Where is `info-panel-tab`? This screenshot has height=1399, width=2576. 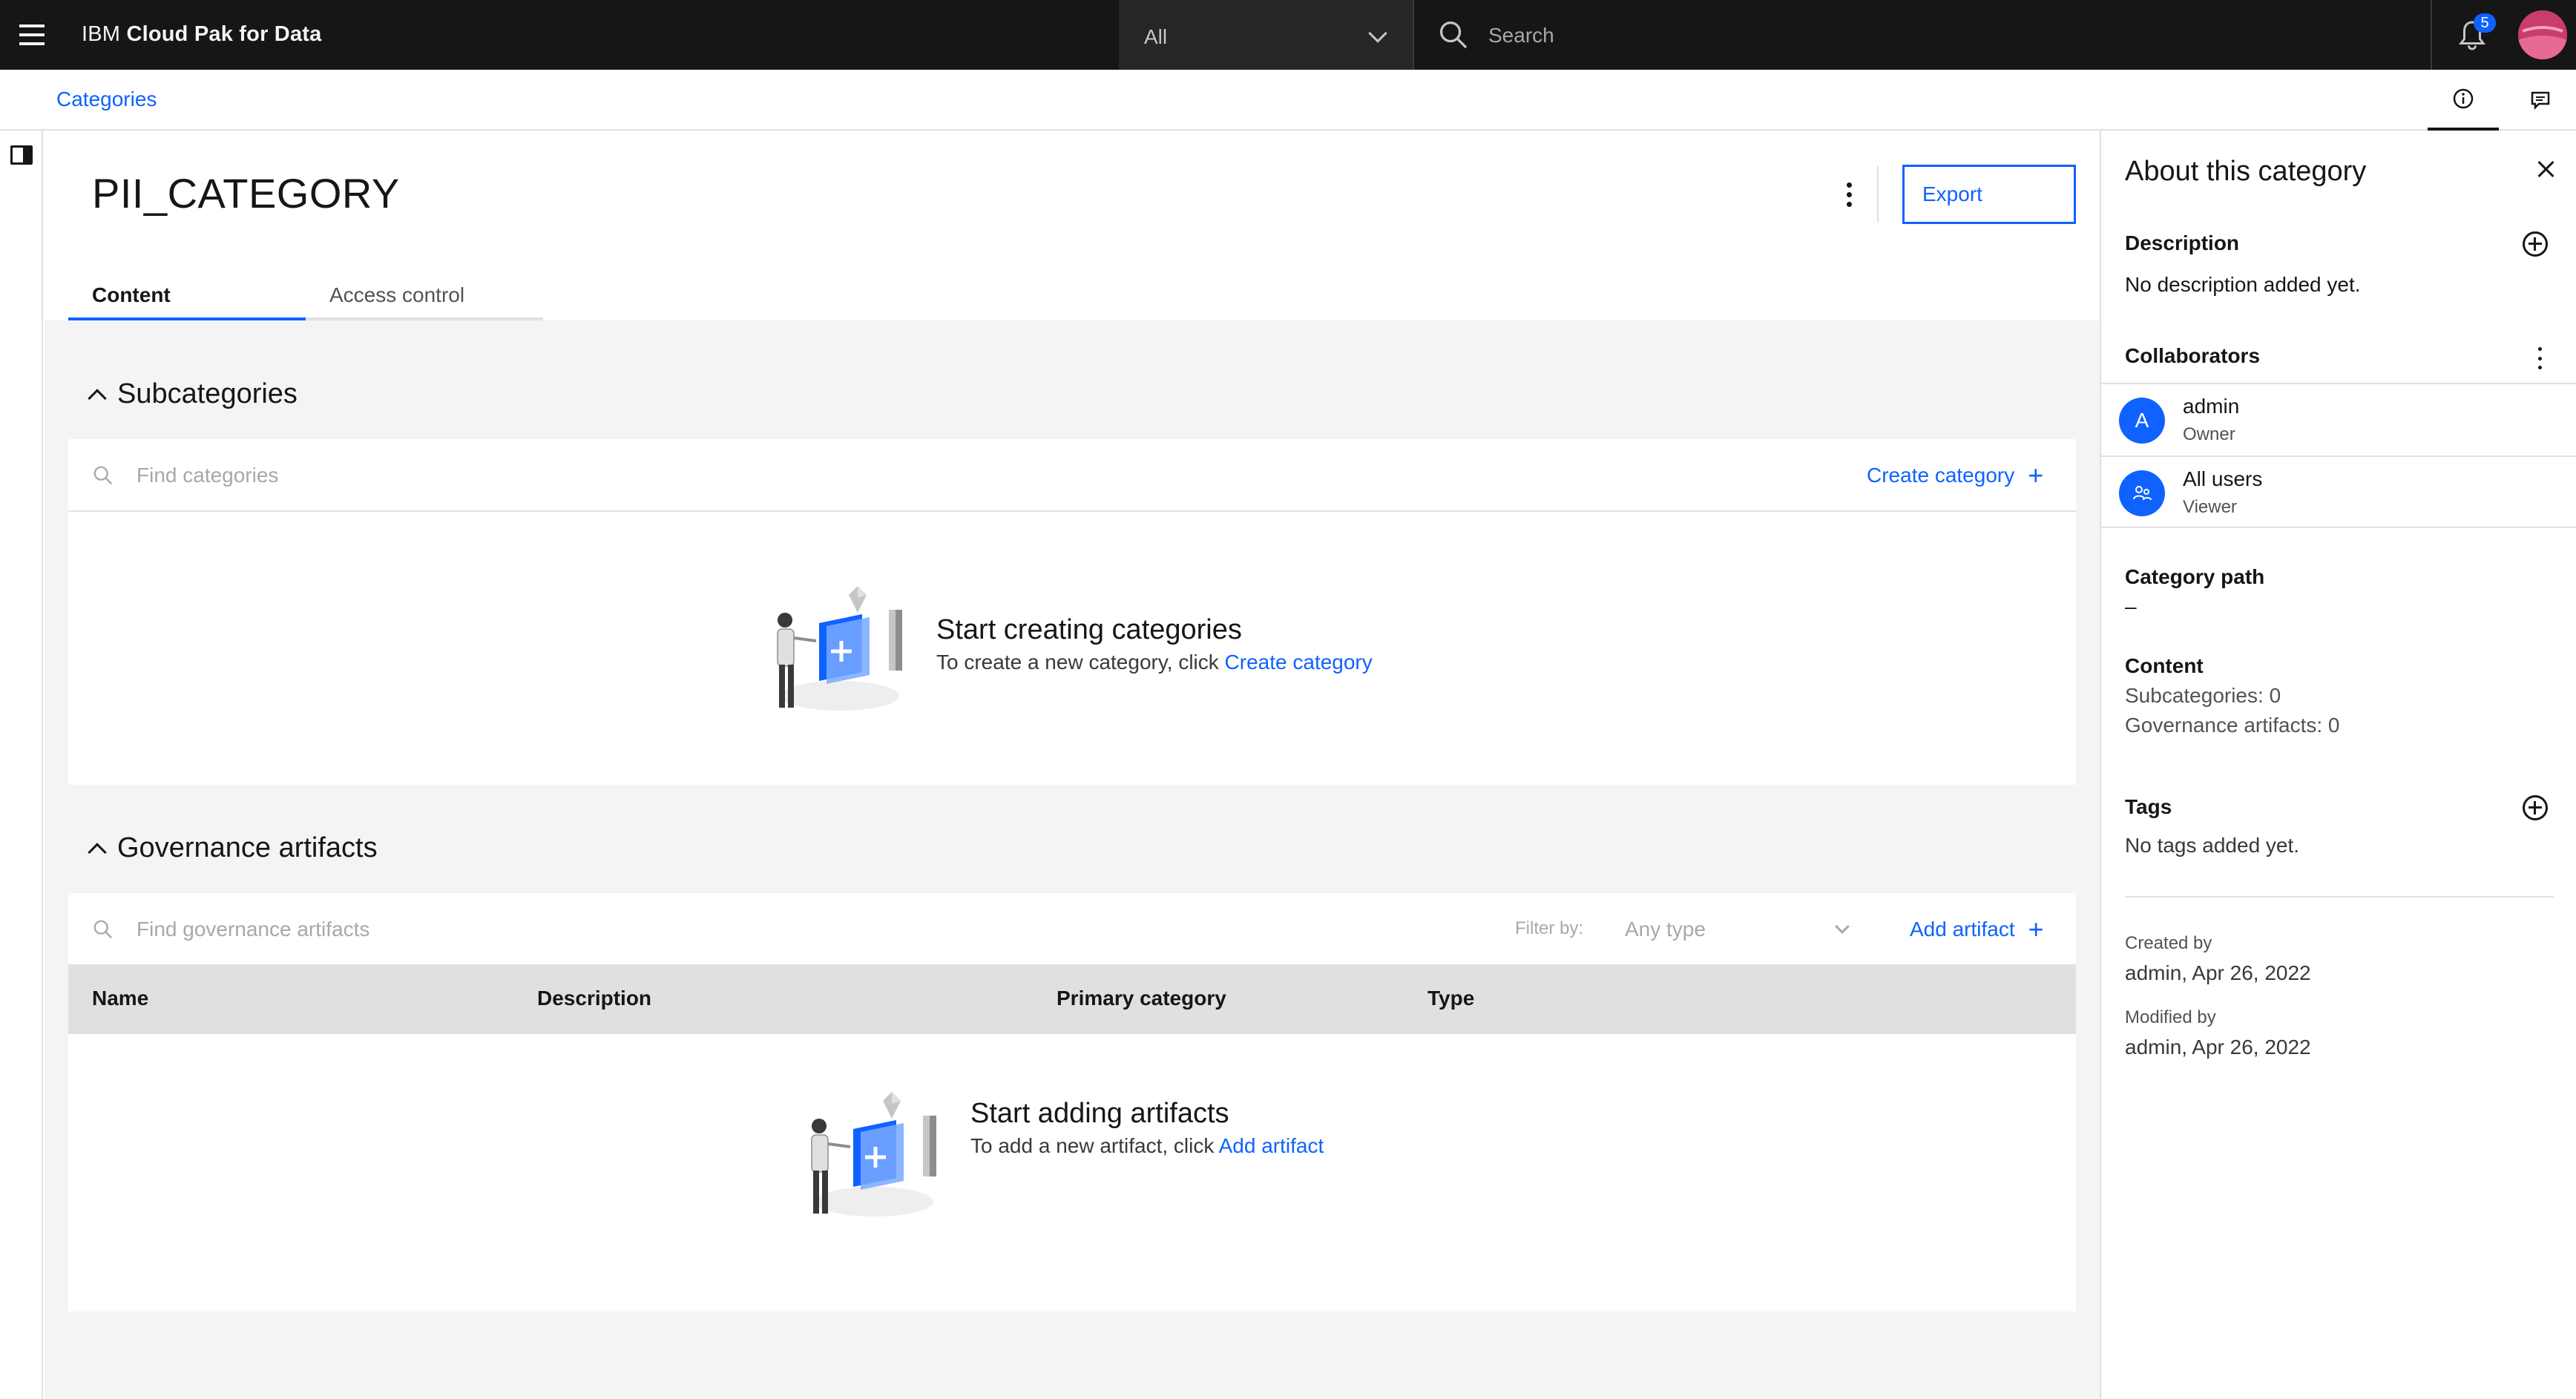
info-panel-tab is located at coordinates (2463, 100).